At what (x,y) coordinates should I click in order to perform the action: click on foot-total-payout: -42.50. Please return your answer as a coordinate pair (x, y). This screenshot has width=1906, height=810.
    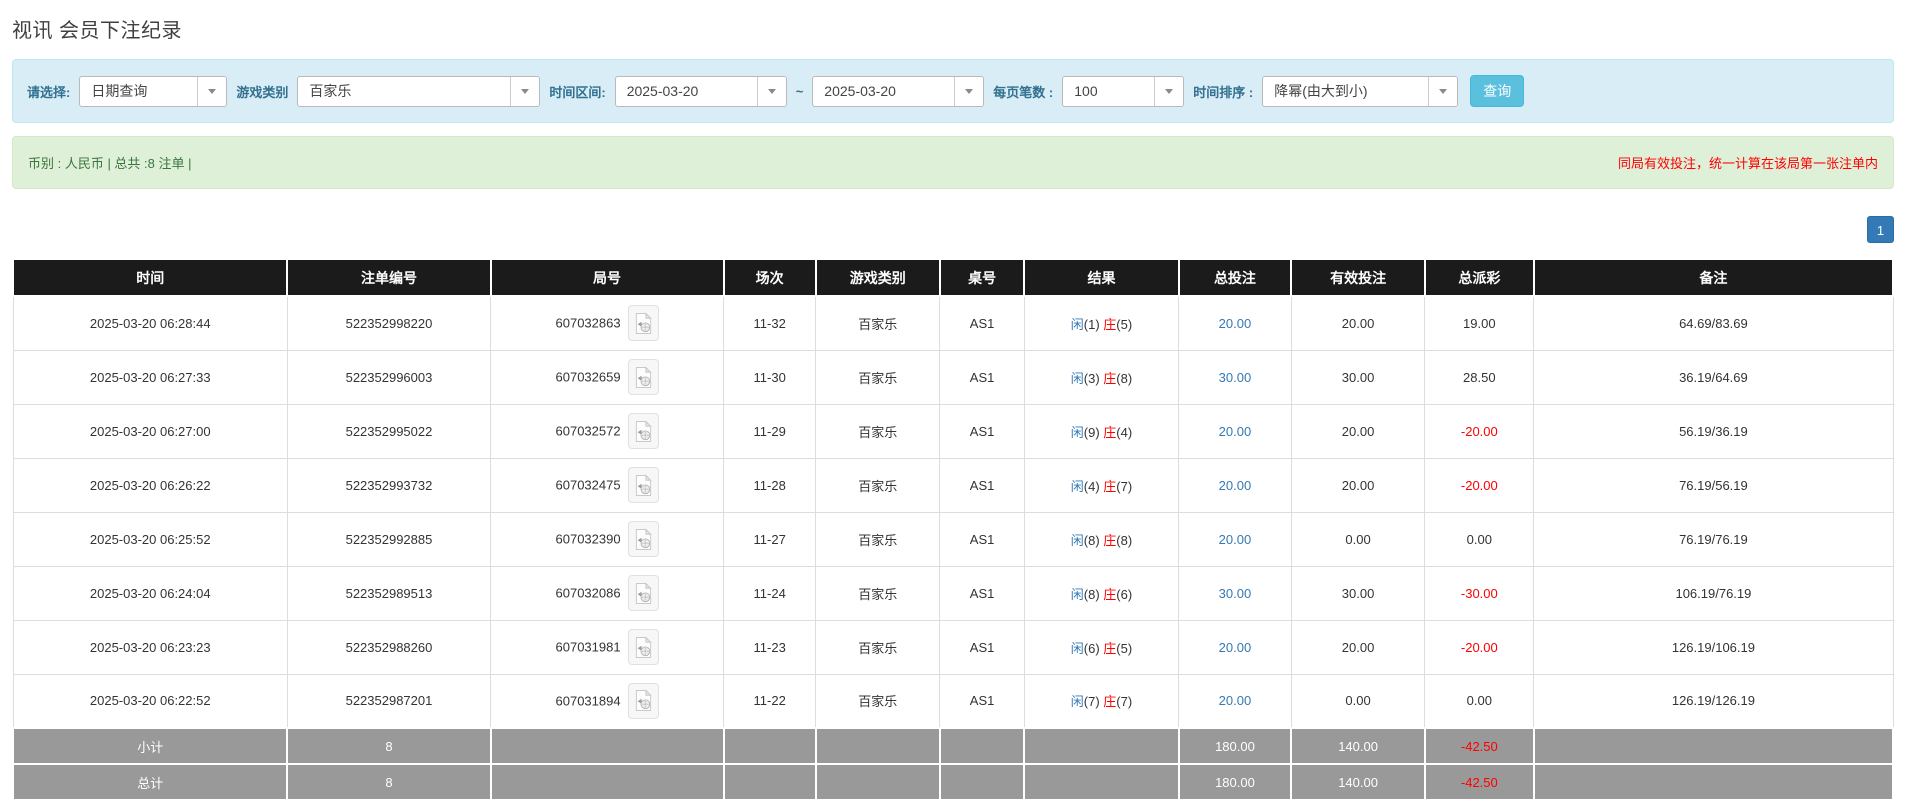
    Looking at the image, I should click on (1479, 746).